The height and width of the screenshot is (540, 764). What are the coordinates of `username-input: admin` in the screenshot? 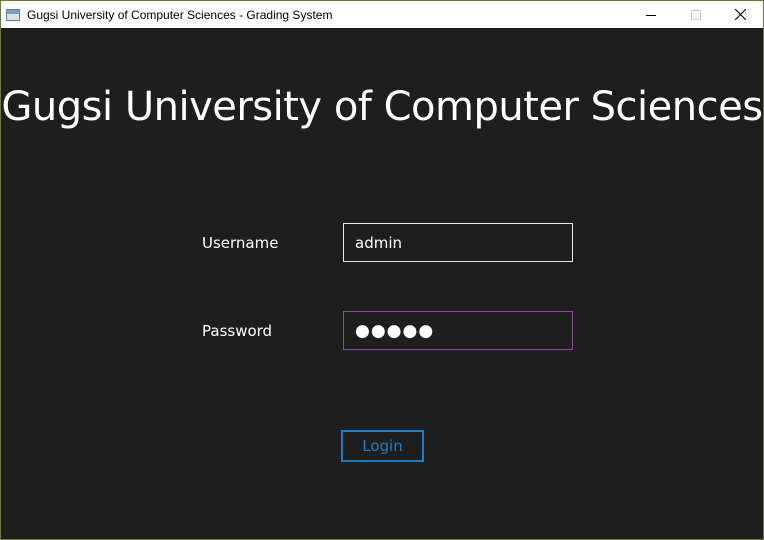 It's located at (458, 242).